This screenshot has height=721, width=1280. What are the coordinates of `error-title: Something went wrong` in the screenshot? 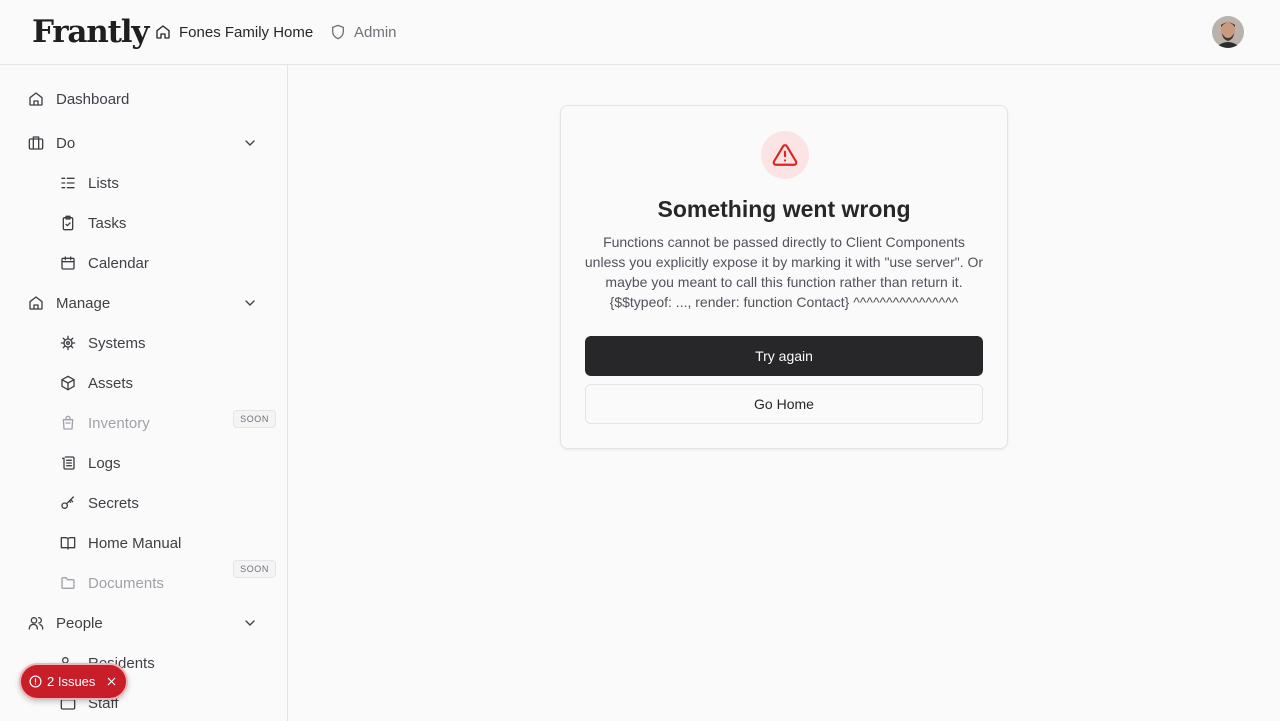 It's located at (784, 209).